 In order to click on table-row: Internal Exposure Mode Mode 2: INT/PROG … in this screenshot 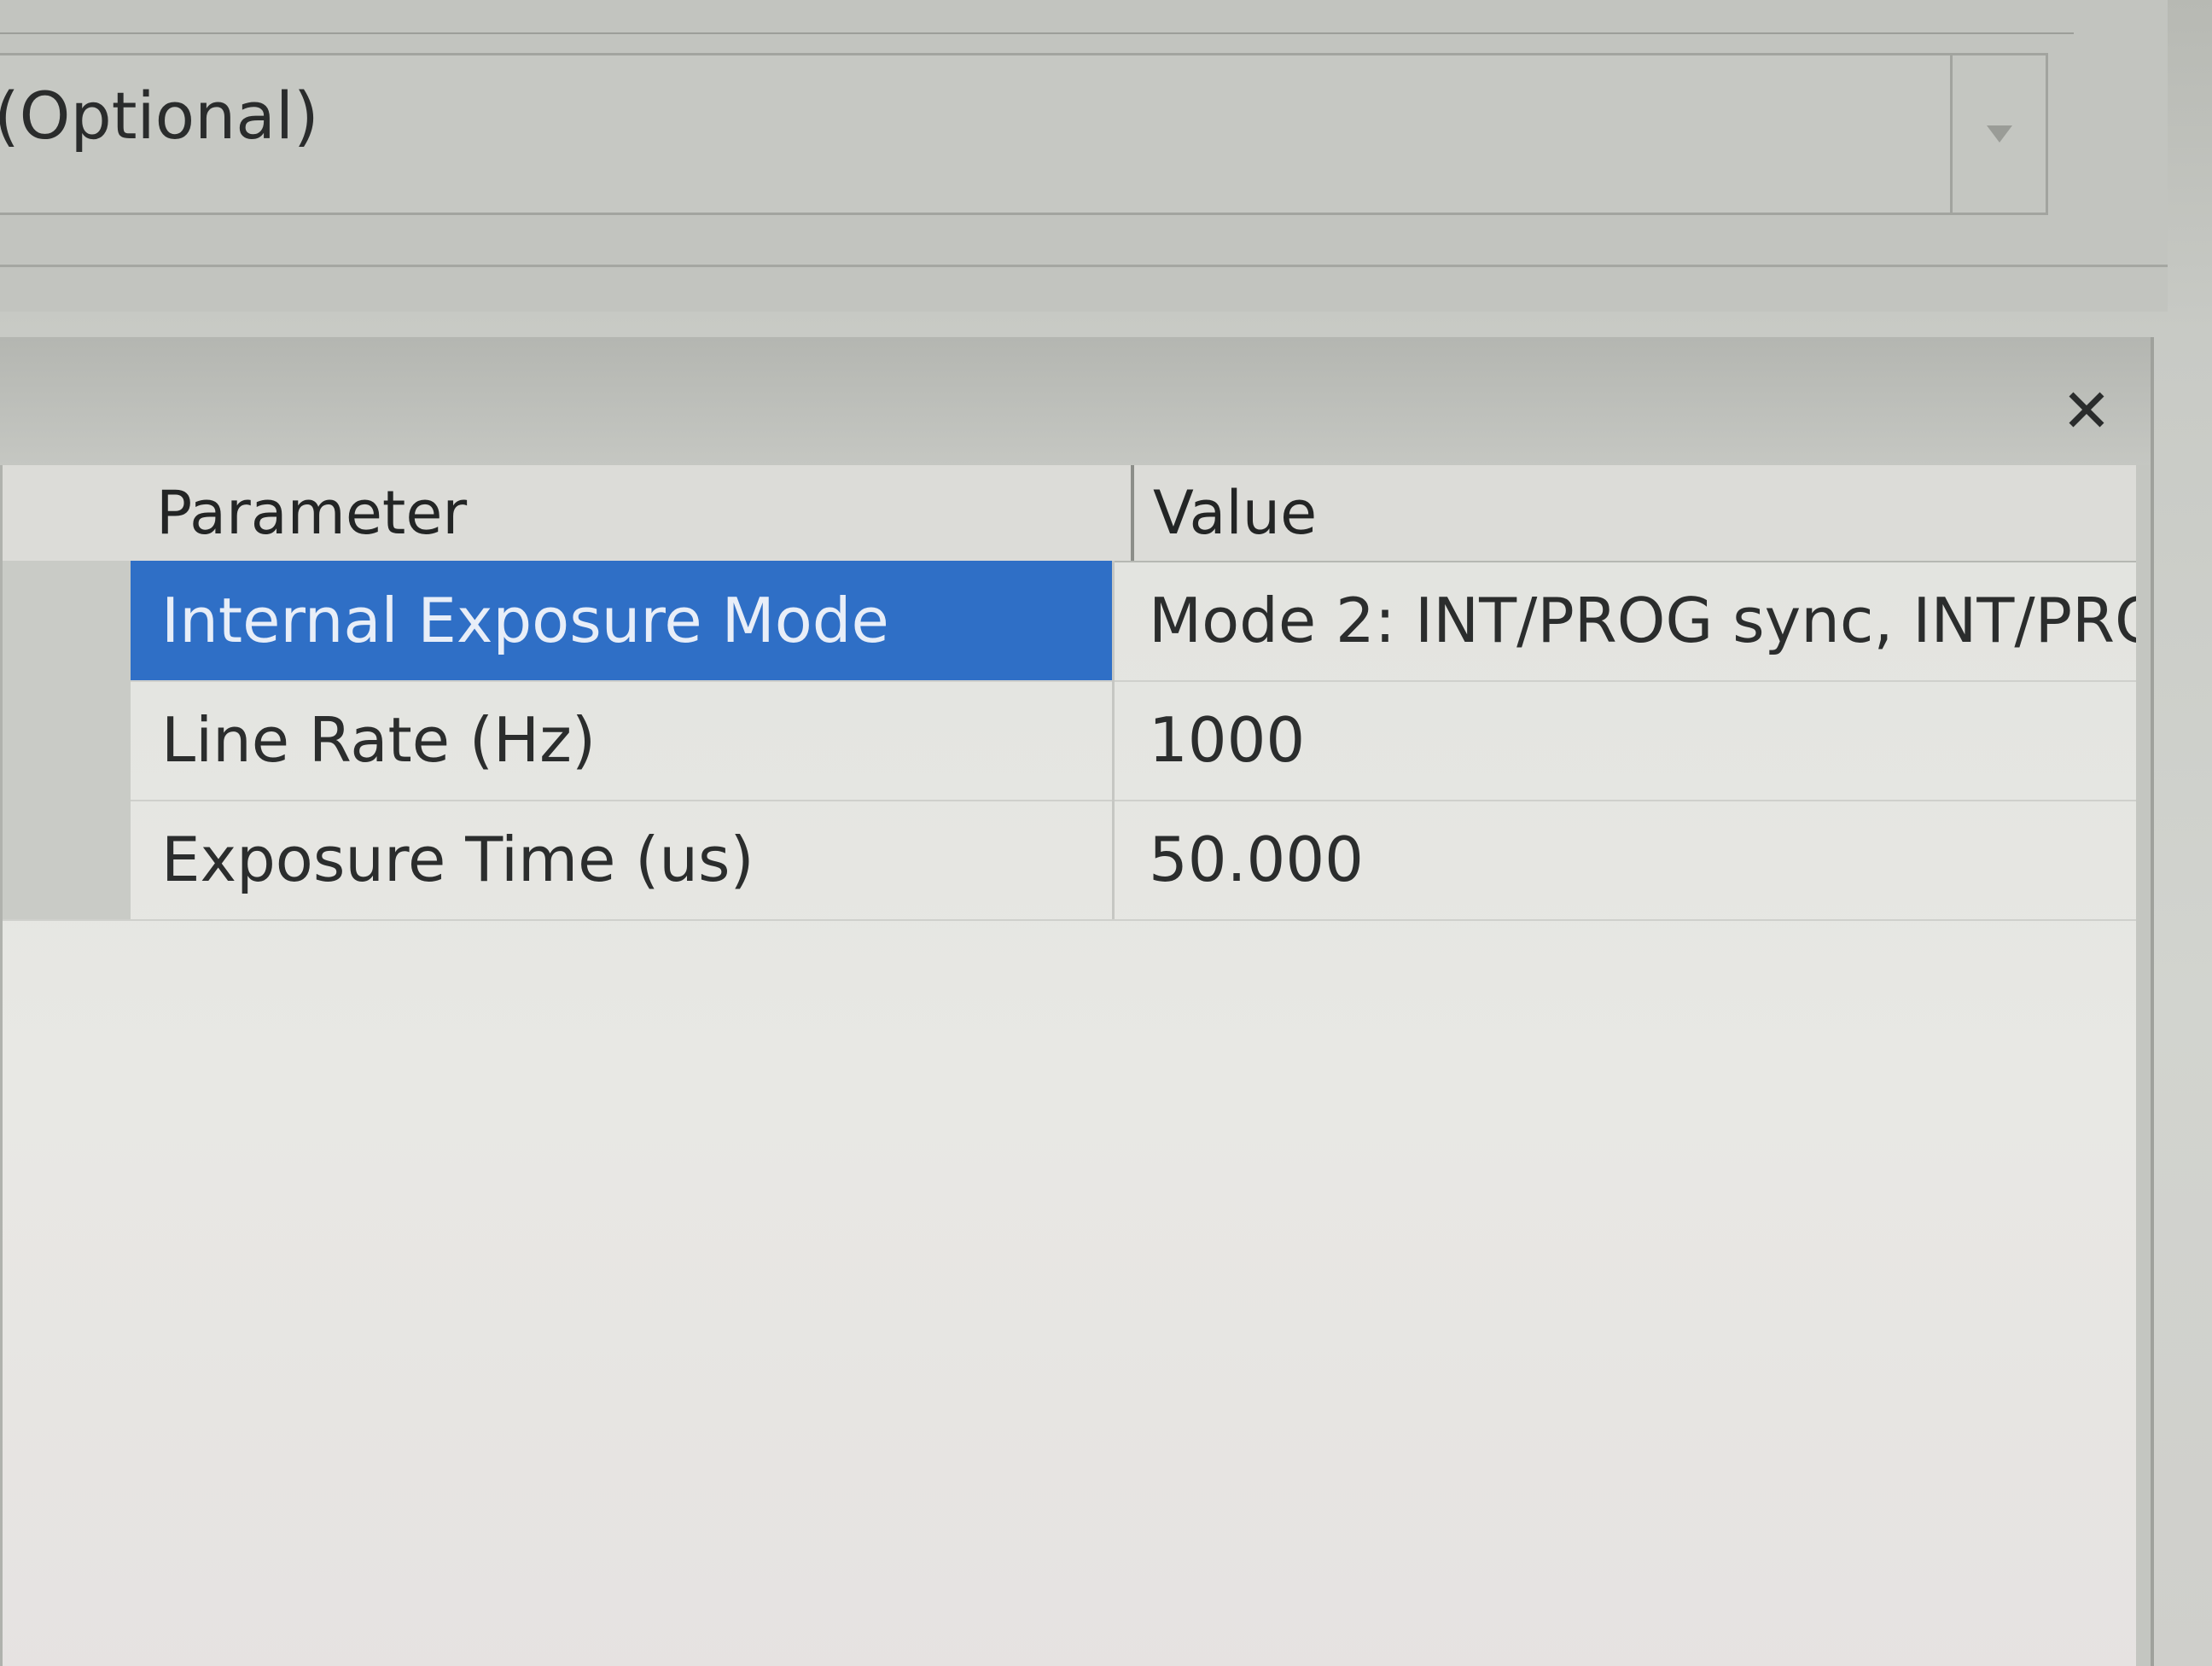, I will do `click(1069, 621)`.